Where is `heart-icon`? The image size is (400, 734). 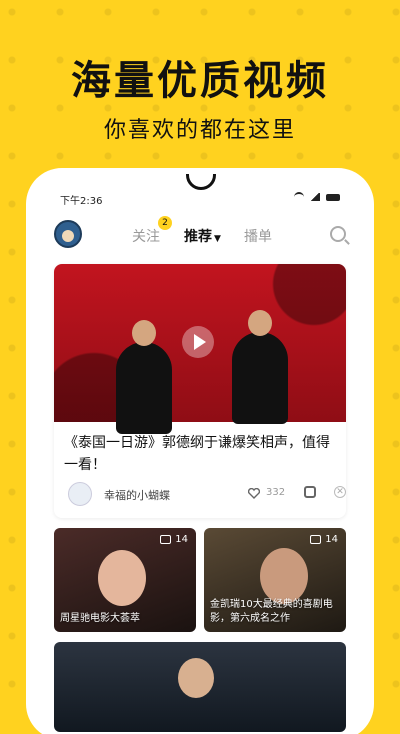
heart-icon is located at coordinates (254, 493).